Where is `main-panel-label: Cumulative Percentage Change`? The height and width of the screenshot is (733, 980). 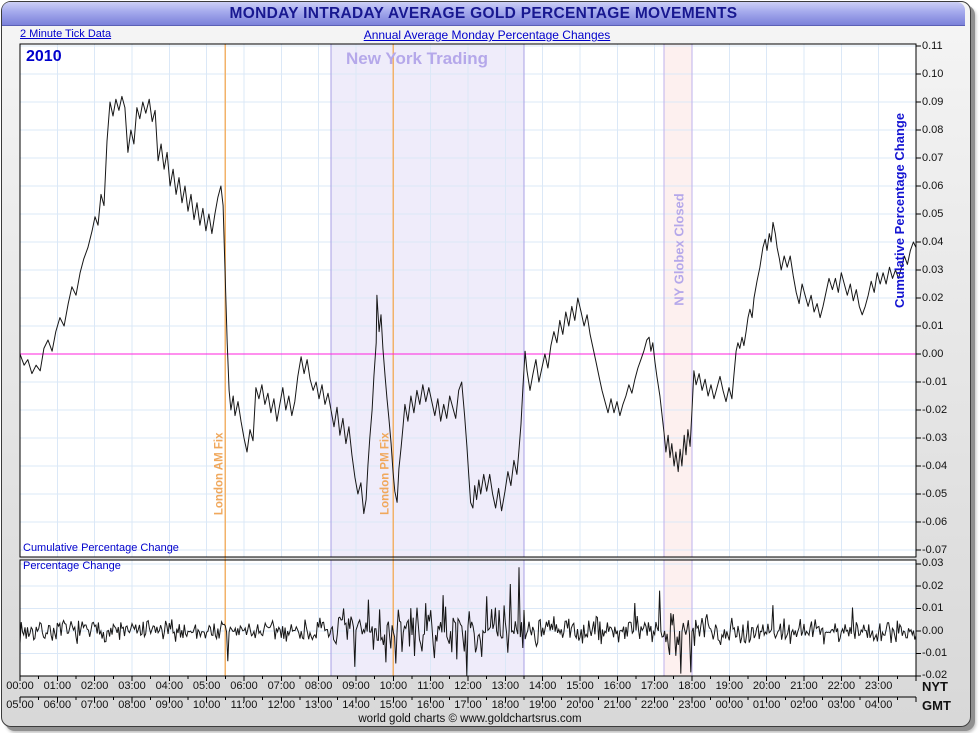 main-panel-label: Cumulative Percentage Change is located at coordinates (101, 548).